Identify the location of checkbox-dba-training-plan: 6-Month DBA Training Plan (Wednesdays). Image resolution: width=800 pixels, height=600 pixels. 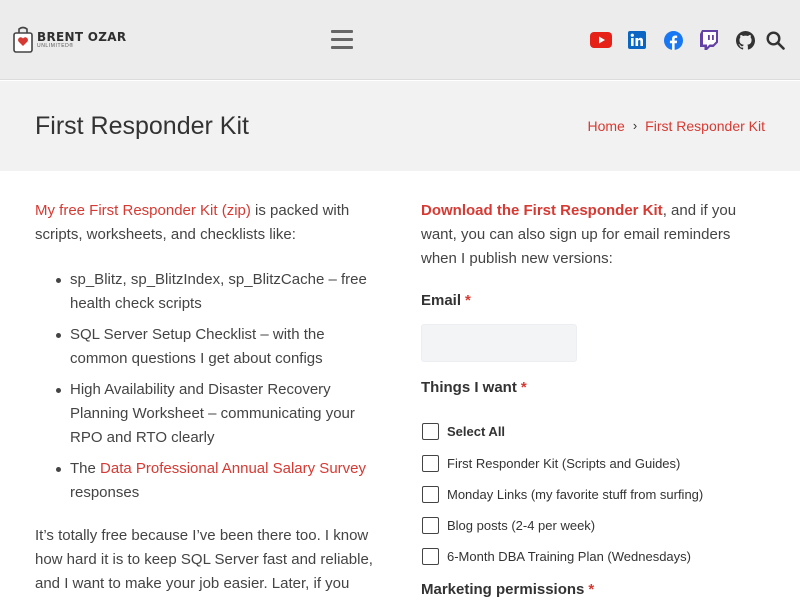
(556, 556).